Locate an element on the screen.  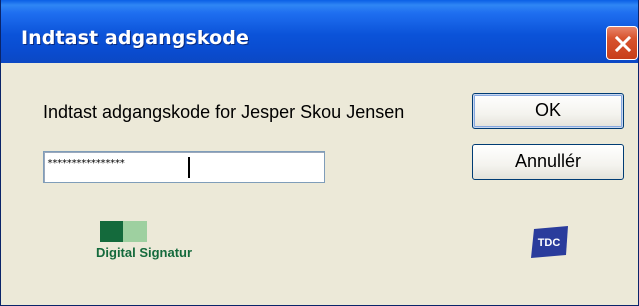
digital-signatur-text: Digital Signatur is located at coordinates (144, 252).